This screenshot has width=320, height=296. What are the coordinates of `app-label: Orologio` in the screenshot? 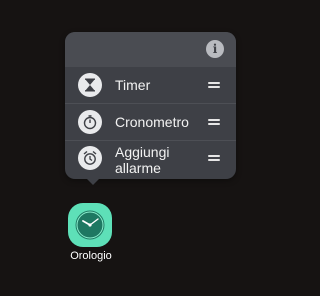 It's located at (91, 256).